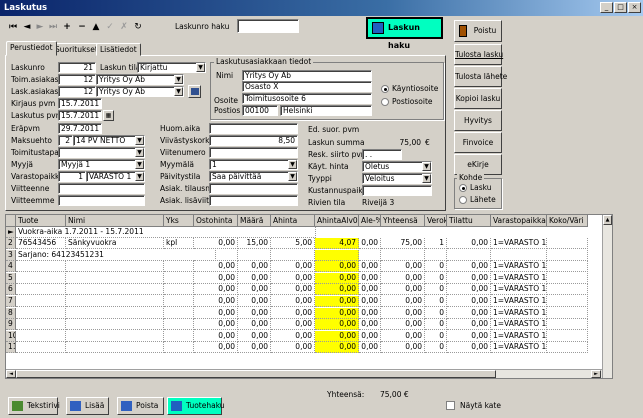  Describe the element at coordinates (11, 325) in the screenshot. I see `row-number: 9` at that location.